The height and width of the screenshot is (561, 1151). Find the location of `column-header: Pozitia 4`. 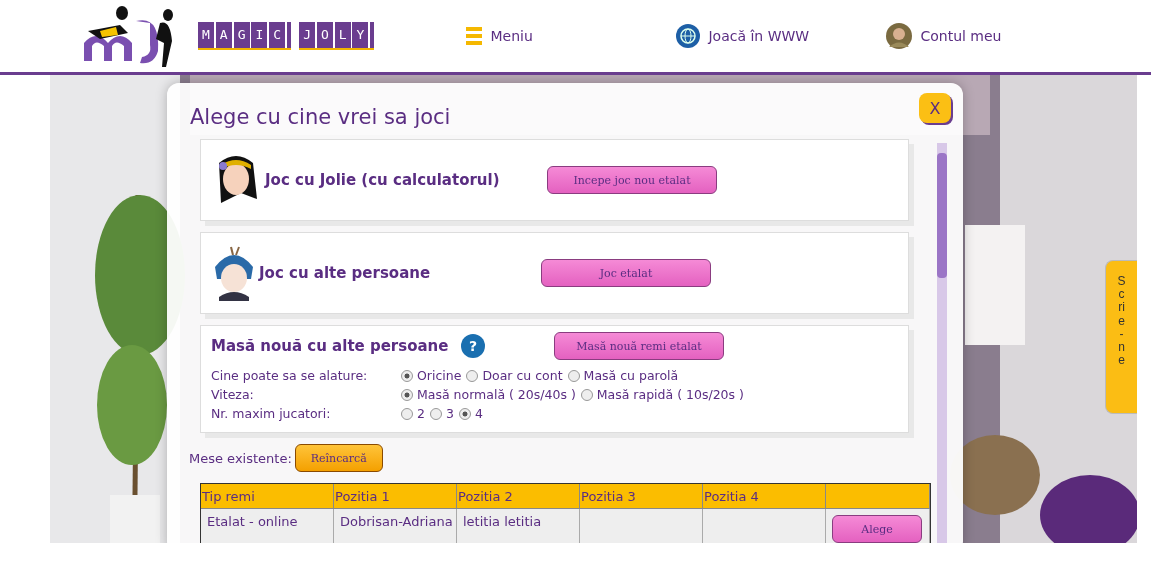

column-header: Pozitia 4 is located at coordinates (764, 496).